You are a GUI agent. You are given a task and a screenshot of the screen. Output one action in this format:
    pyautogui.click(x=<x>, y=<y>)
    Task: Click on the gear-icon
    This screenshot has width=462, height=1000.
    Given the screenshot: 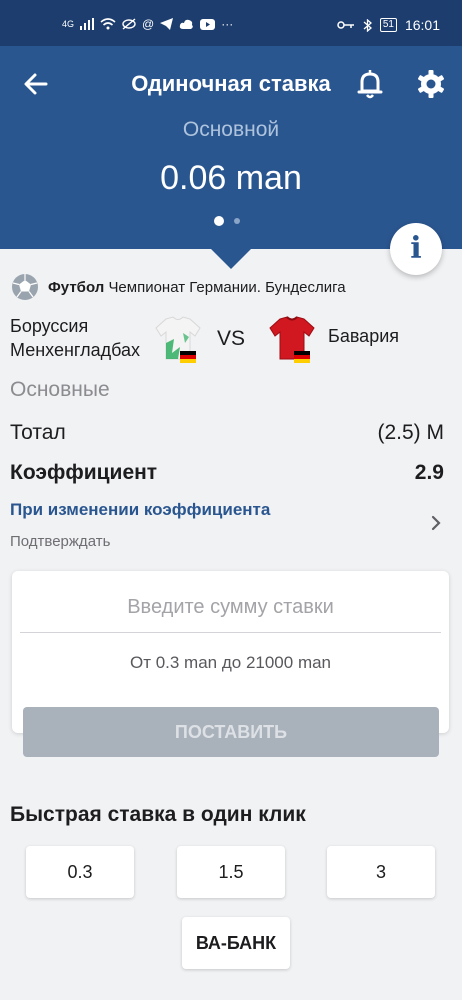 What is the action you would take?
    pyautogui.click(x=431, y=84)
    